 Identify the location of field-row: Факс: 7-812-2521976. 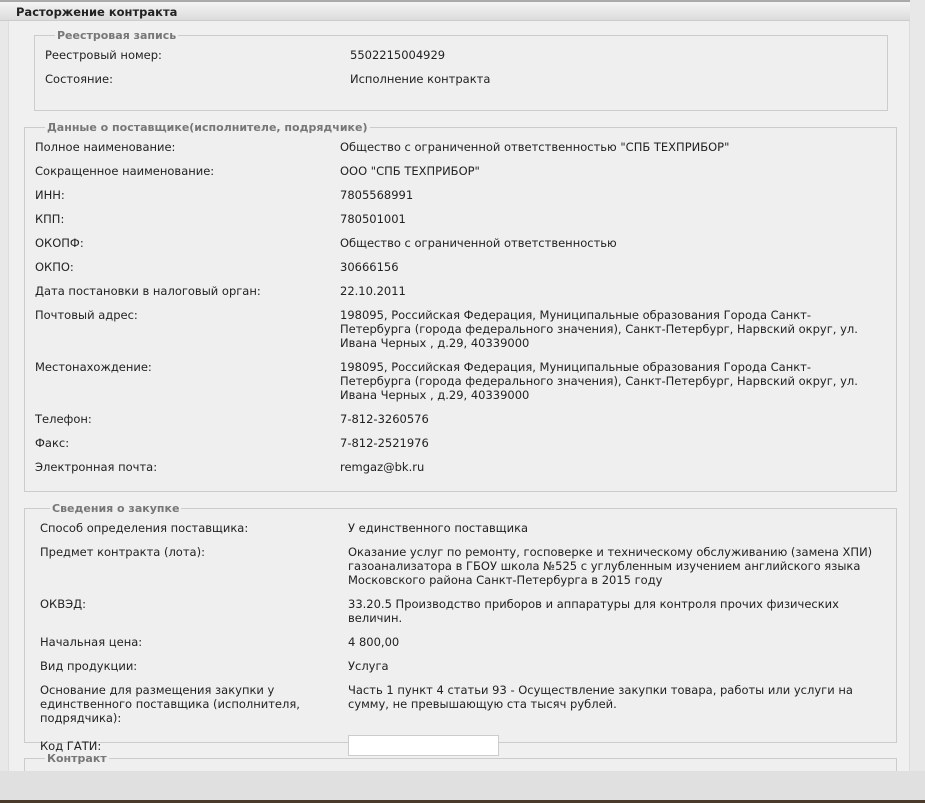
(465, 443).